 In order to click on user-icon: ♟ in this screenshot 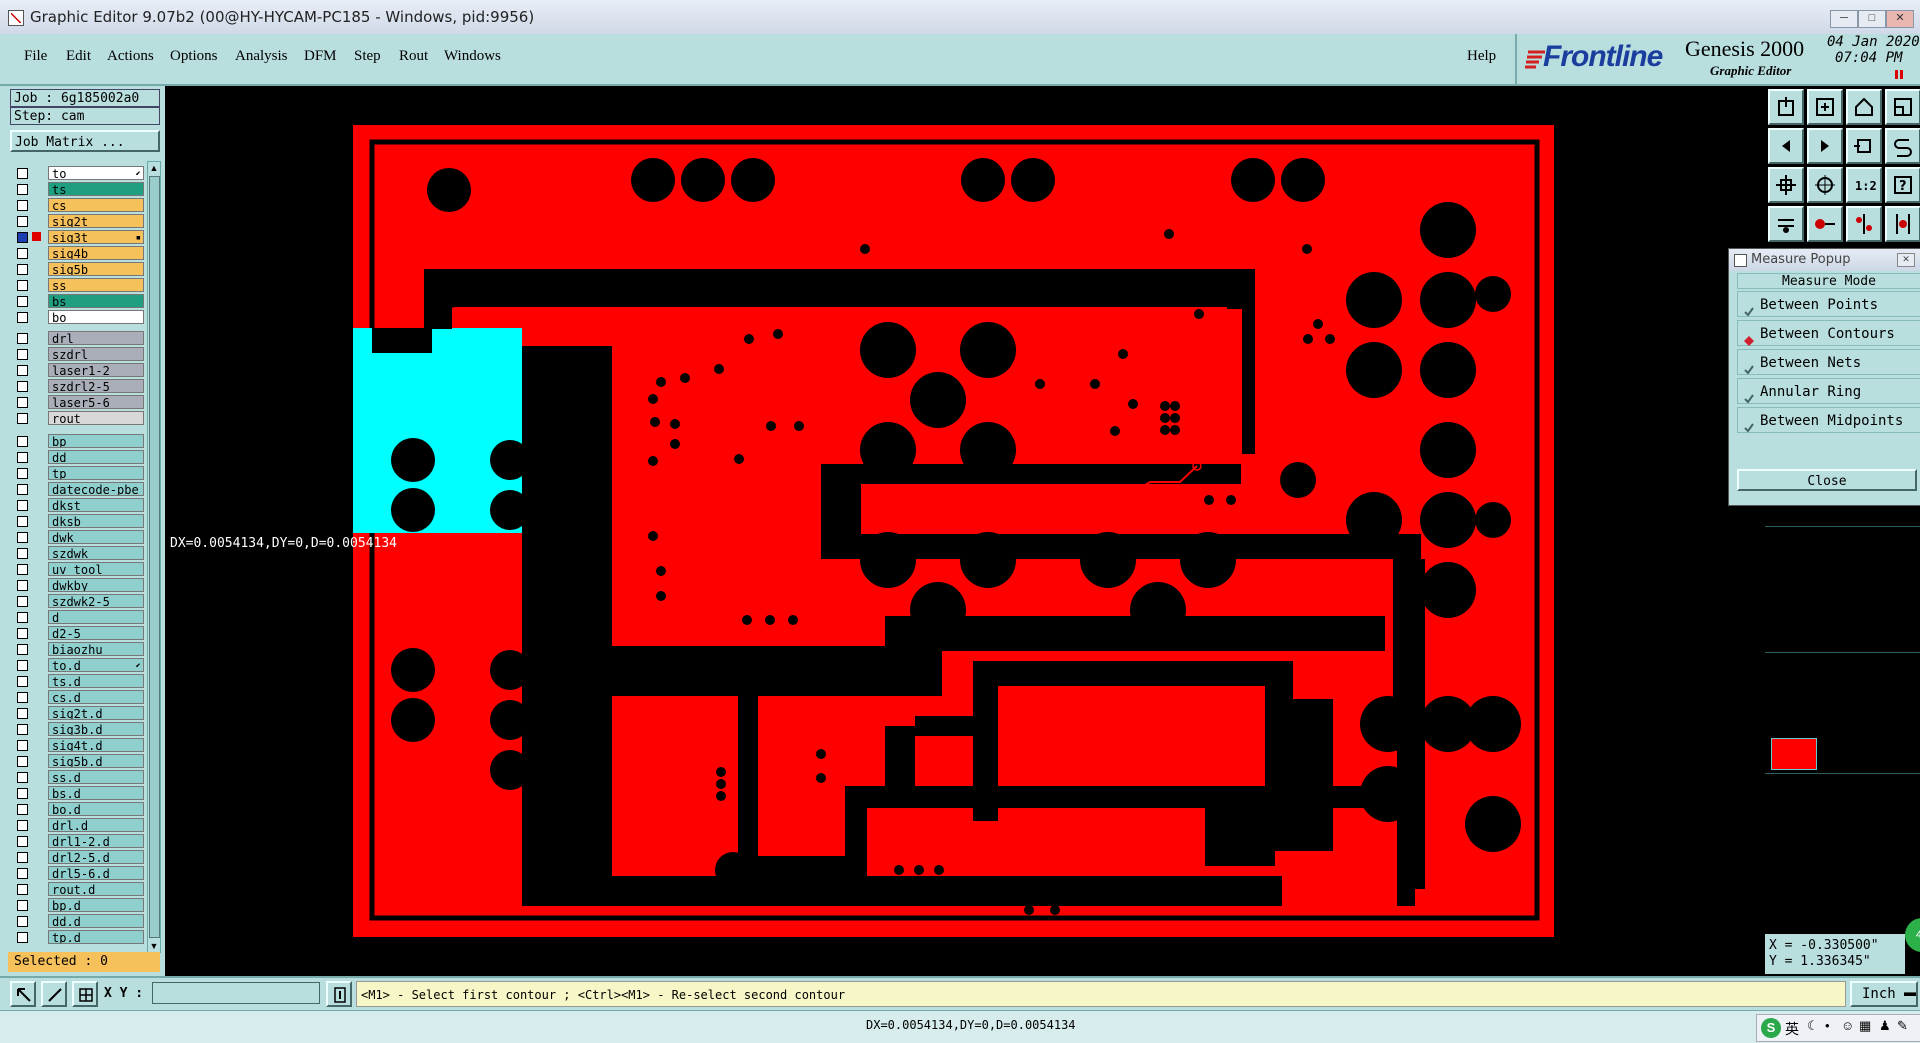, I will do `click(1885, 1026)`.